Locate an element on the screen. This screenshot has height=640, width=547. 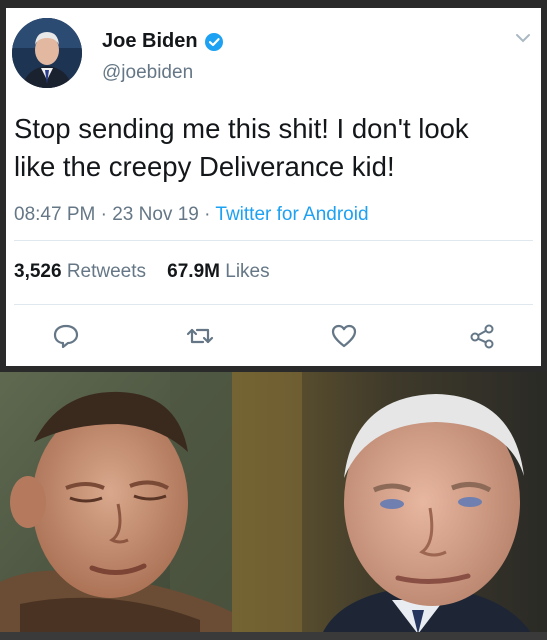
likes-count: 67.9M is located at coordinates (193, 271).